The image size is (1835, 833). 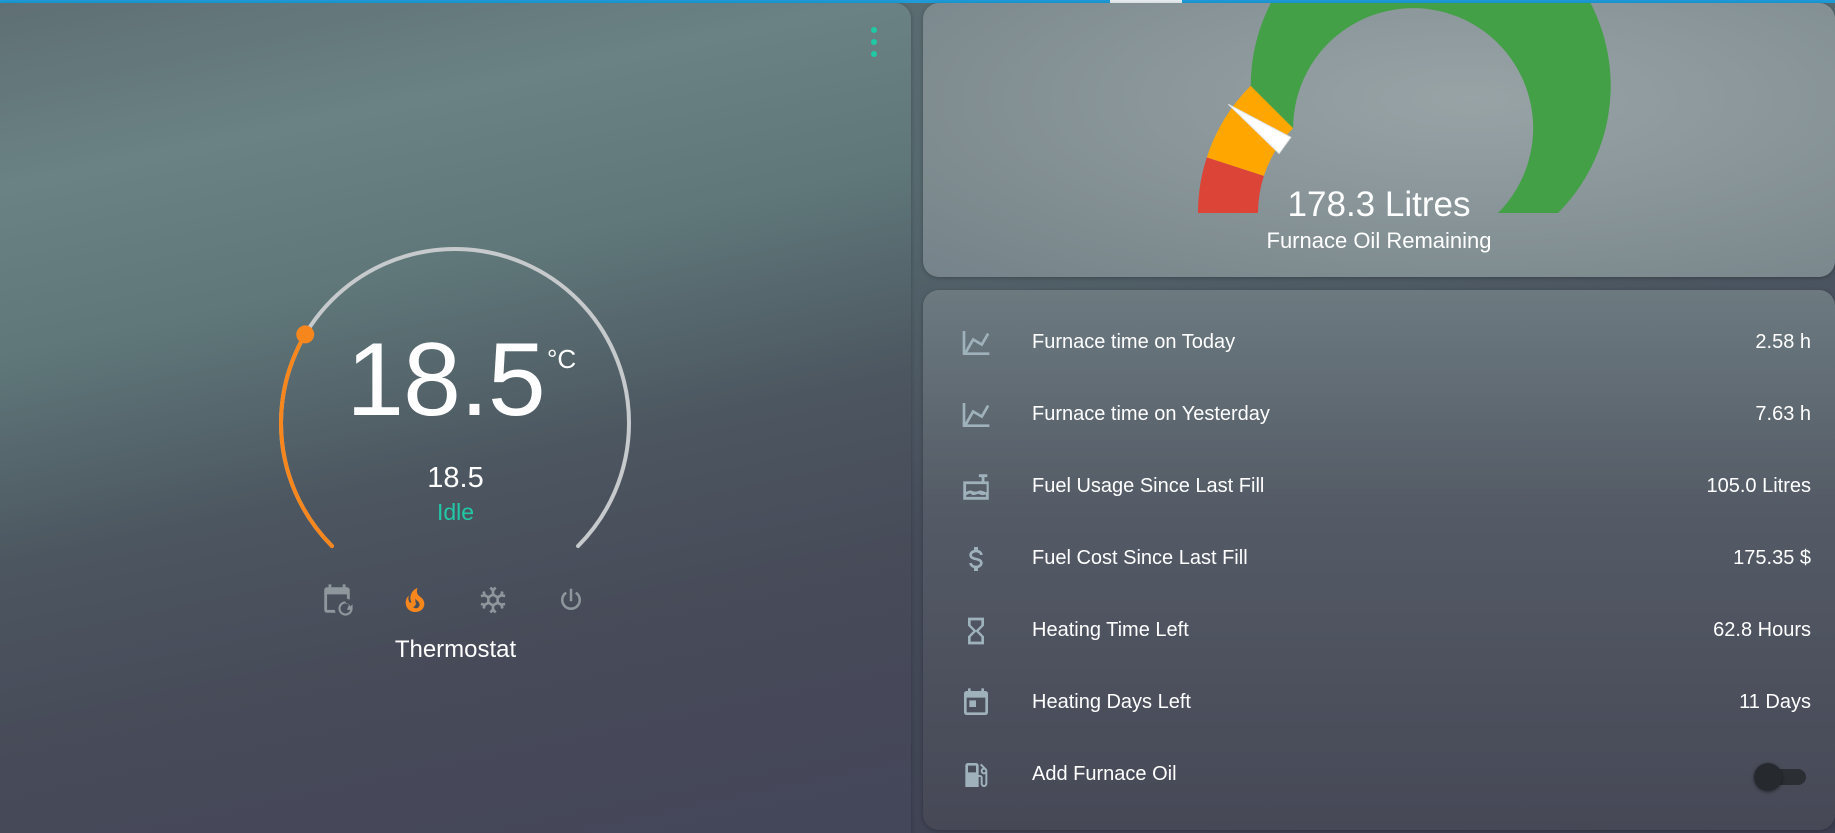 What do you see at coordinates (1758, 486) in the screenshot?
I see `entity-value: 105.0 Litres` at bounding box center [1758, 486].